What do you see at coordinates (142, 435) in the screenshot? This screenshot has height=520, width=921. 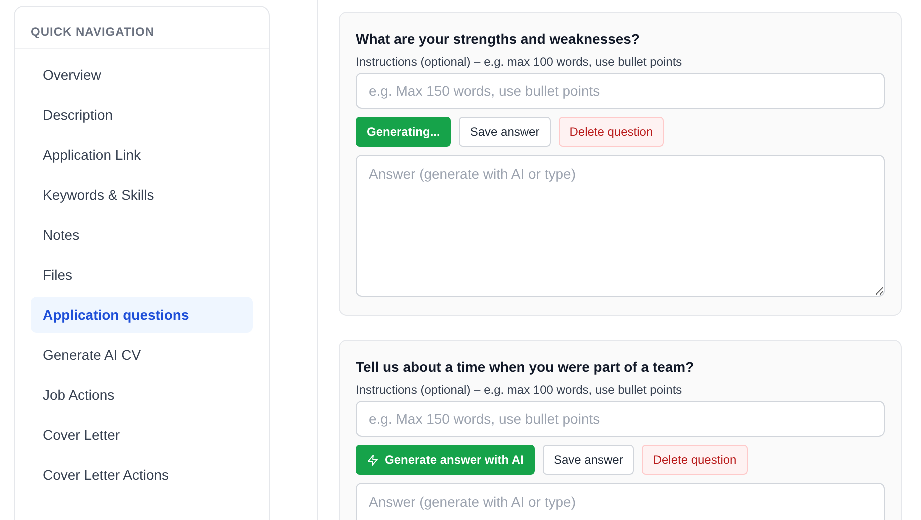 I see `nav-item: Cover Letter` at bounding box center [142, 435].